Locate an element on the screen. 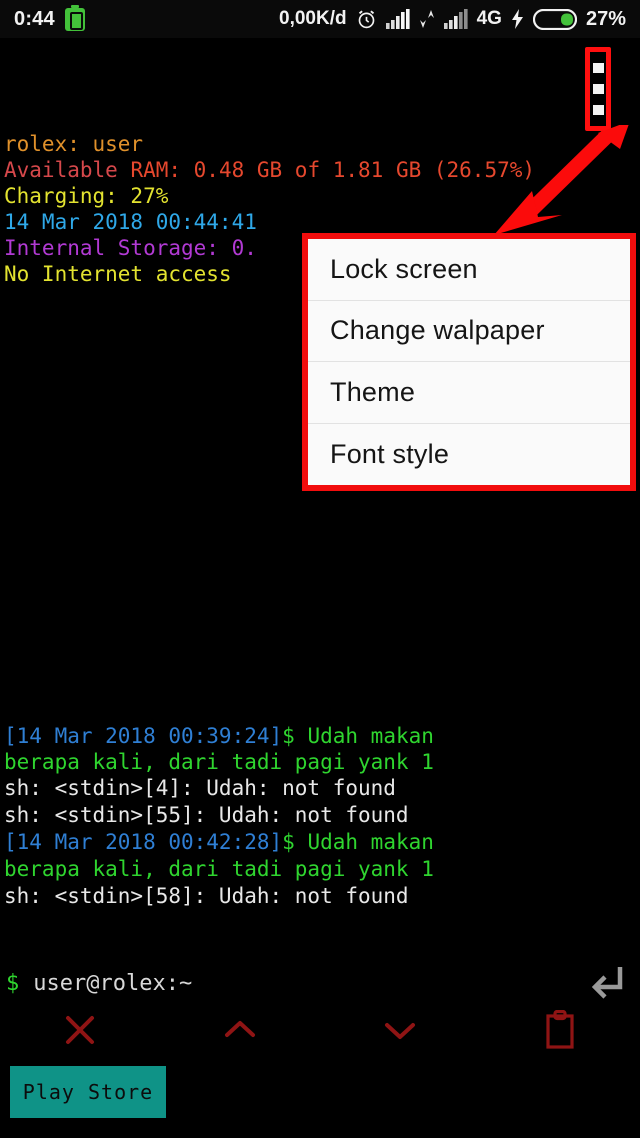  terminal-header-line: Charging: 27% is located at coordinates (86, 196).